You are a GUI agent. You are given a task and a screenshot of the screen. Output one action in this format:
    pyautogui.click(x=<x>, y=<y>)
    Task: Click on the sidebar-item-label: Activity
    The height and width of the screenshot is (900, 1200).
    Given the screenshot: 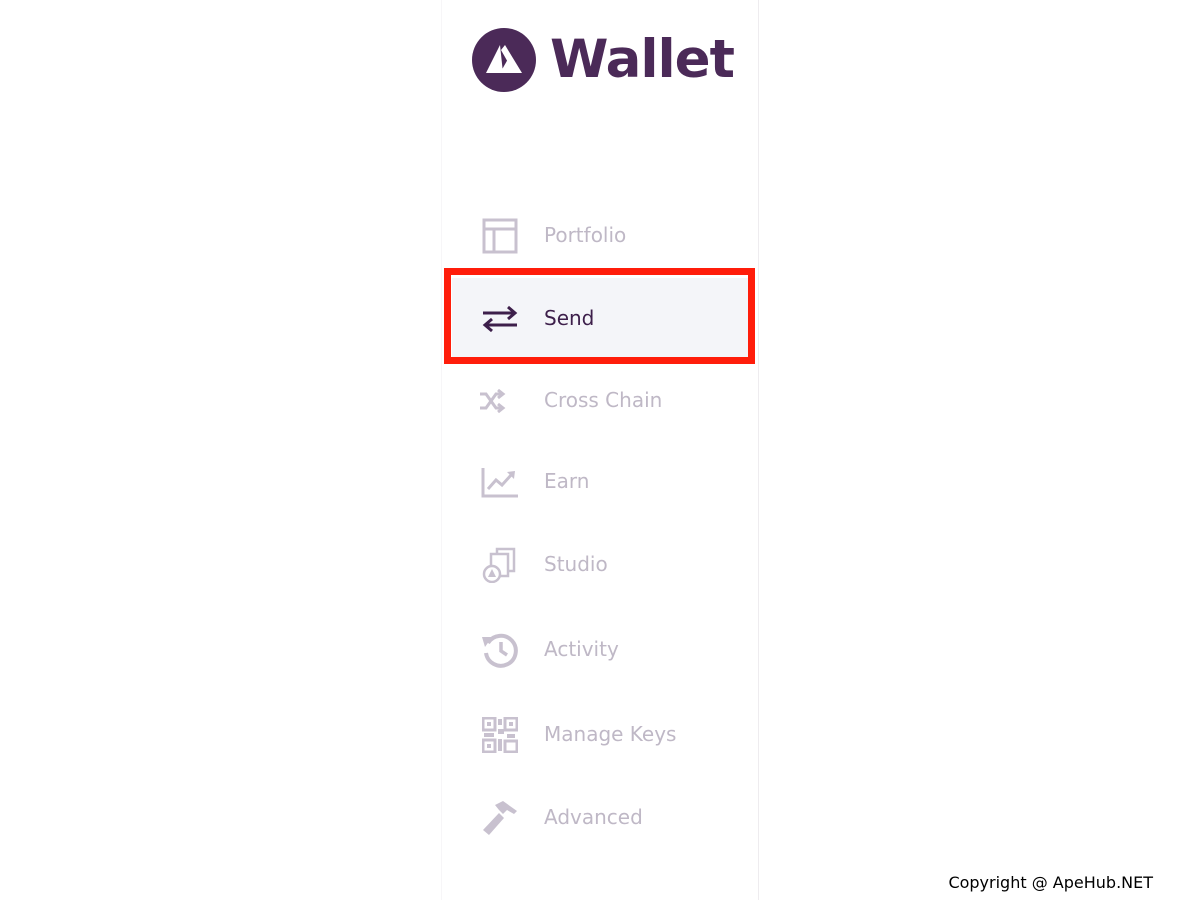 What is the action you would take?
    pyautogui.click(x=581, y=649)
    